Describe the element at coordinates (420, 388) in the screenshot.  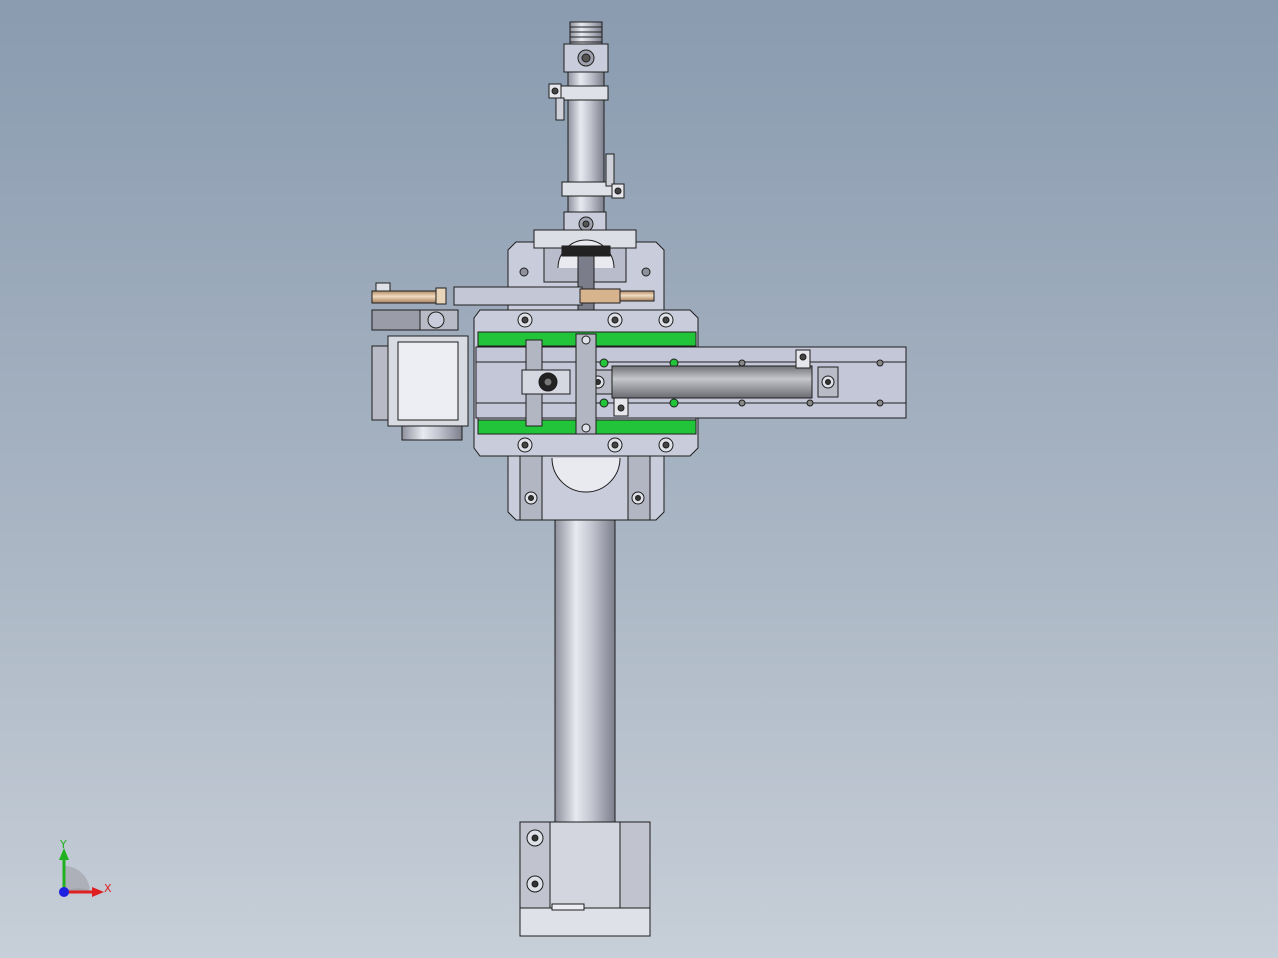
I see `side-motor-block` at that location.